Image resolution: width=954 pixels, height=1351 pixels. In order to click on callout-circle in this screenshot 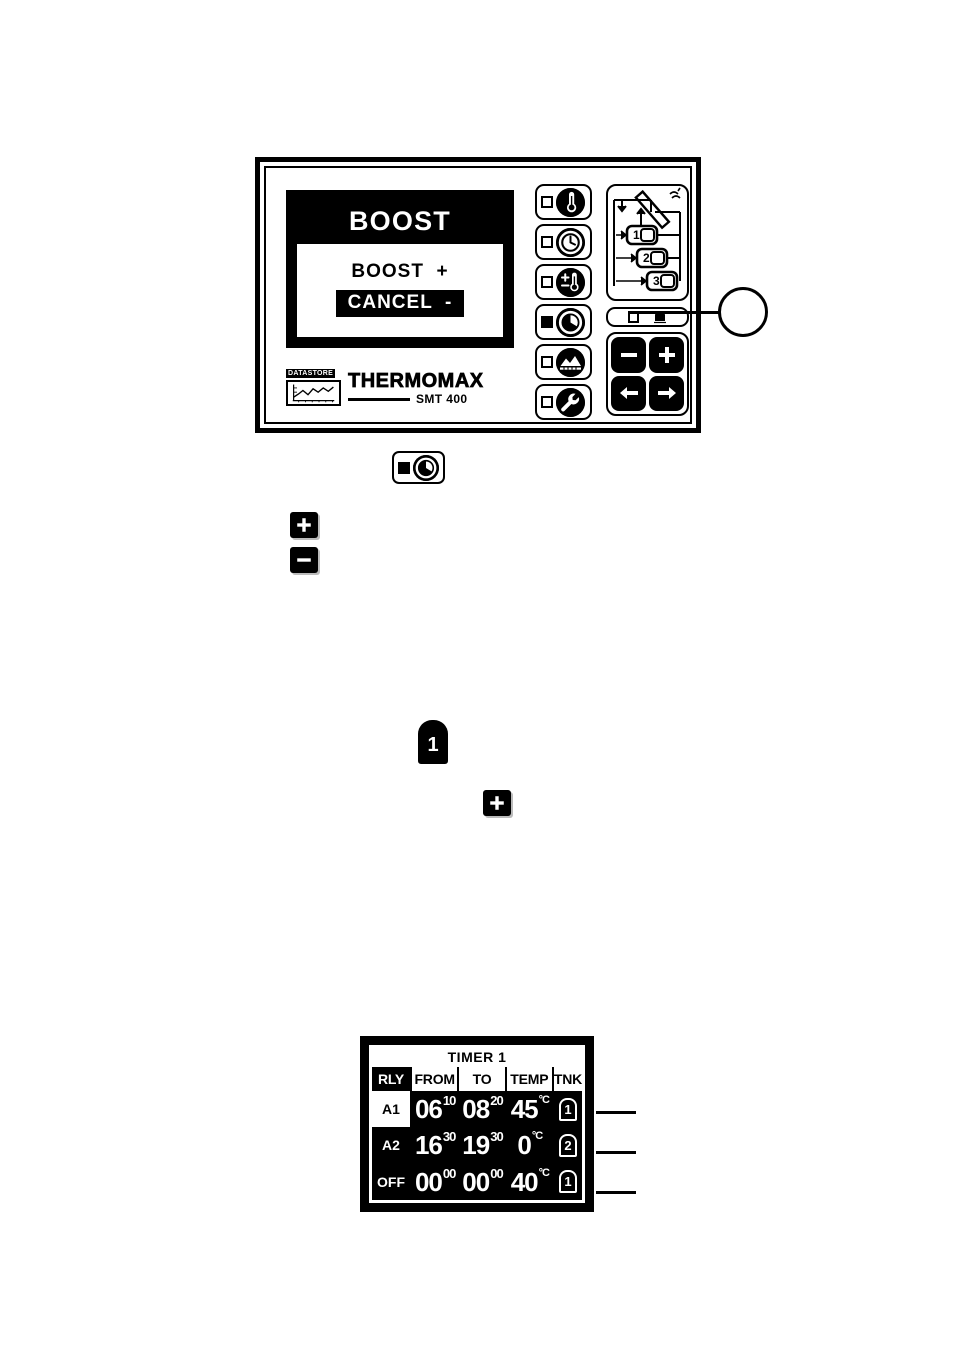, I will do `click(743, 312)`.